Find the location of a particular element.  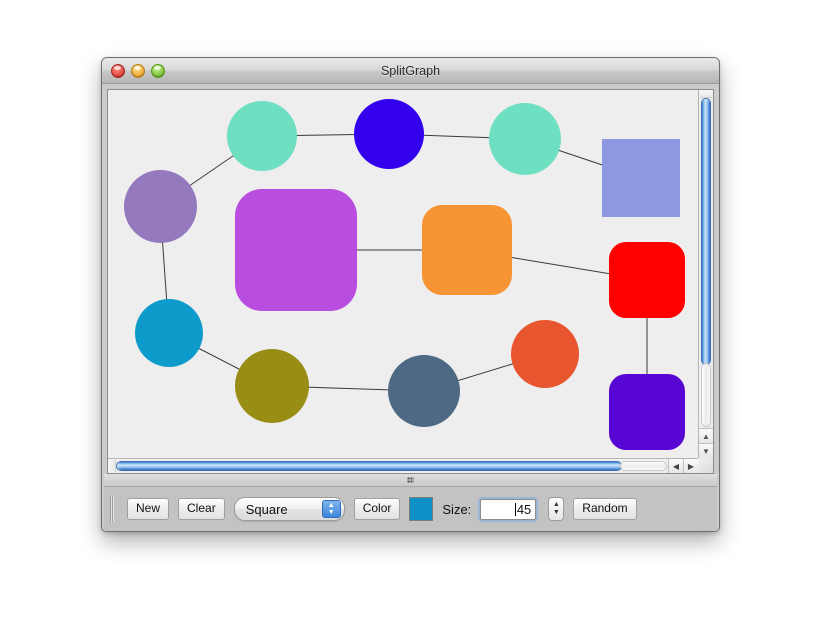

color-swatch is located at coordinates (421, 509).